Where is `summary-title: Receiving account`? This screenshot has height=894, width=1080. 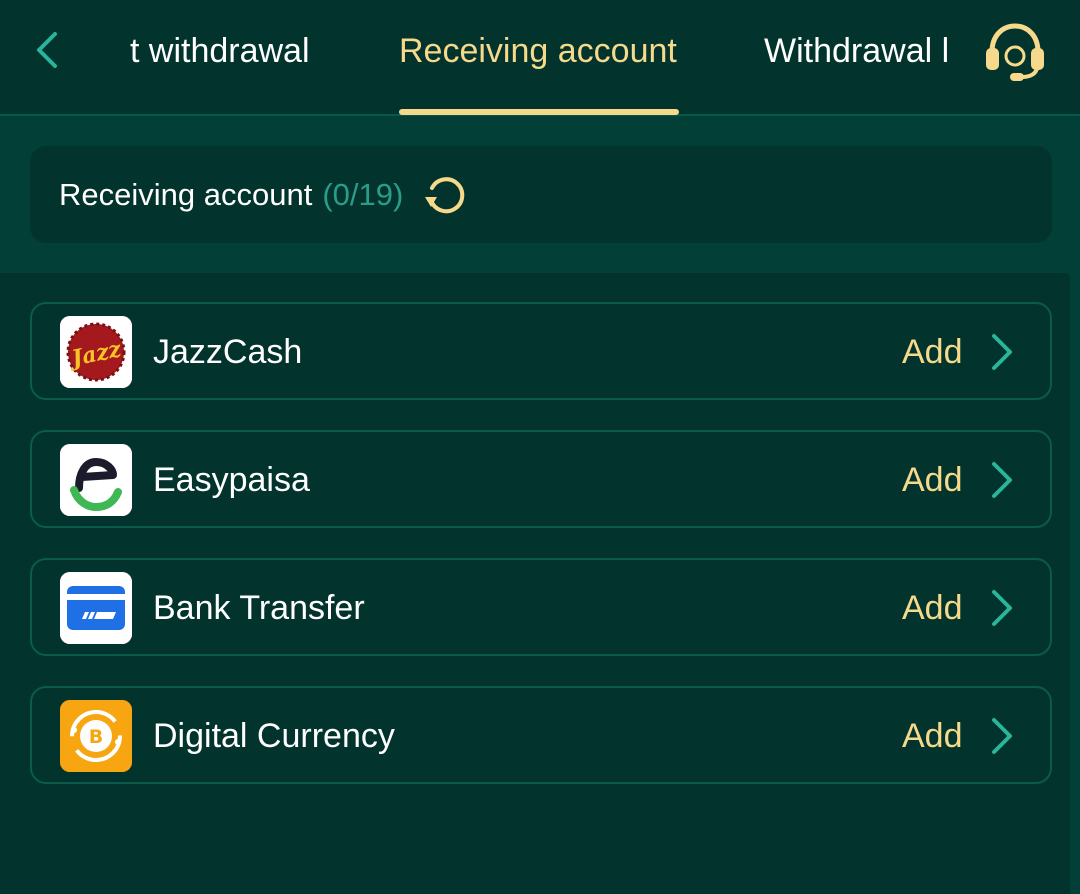
summary-title: Receiving account is located at coordinates (186, 194).